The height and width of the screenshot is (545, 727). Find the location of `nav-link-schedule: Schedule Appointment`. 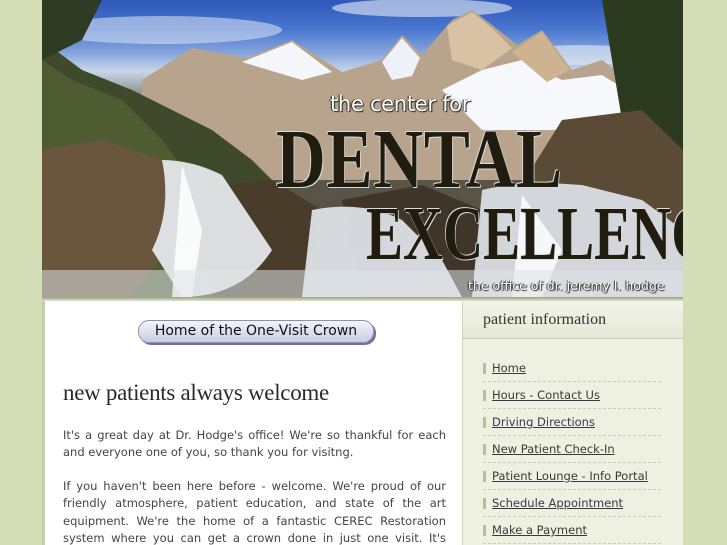

nav-link-schedule: Schedule Appointment is located at coordinates (557, 503).